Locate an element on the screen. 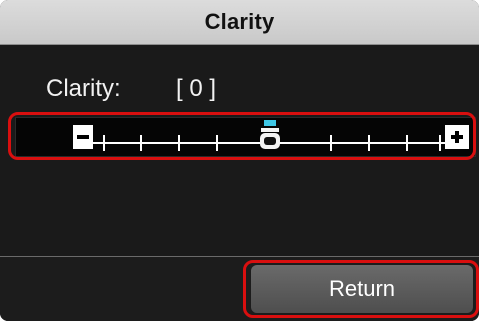 The image size is (479, 321). return-button: Return is located at coordinates (362, 289).